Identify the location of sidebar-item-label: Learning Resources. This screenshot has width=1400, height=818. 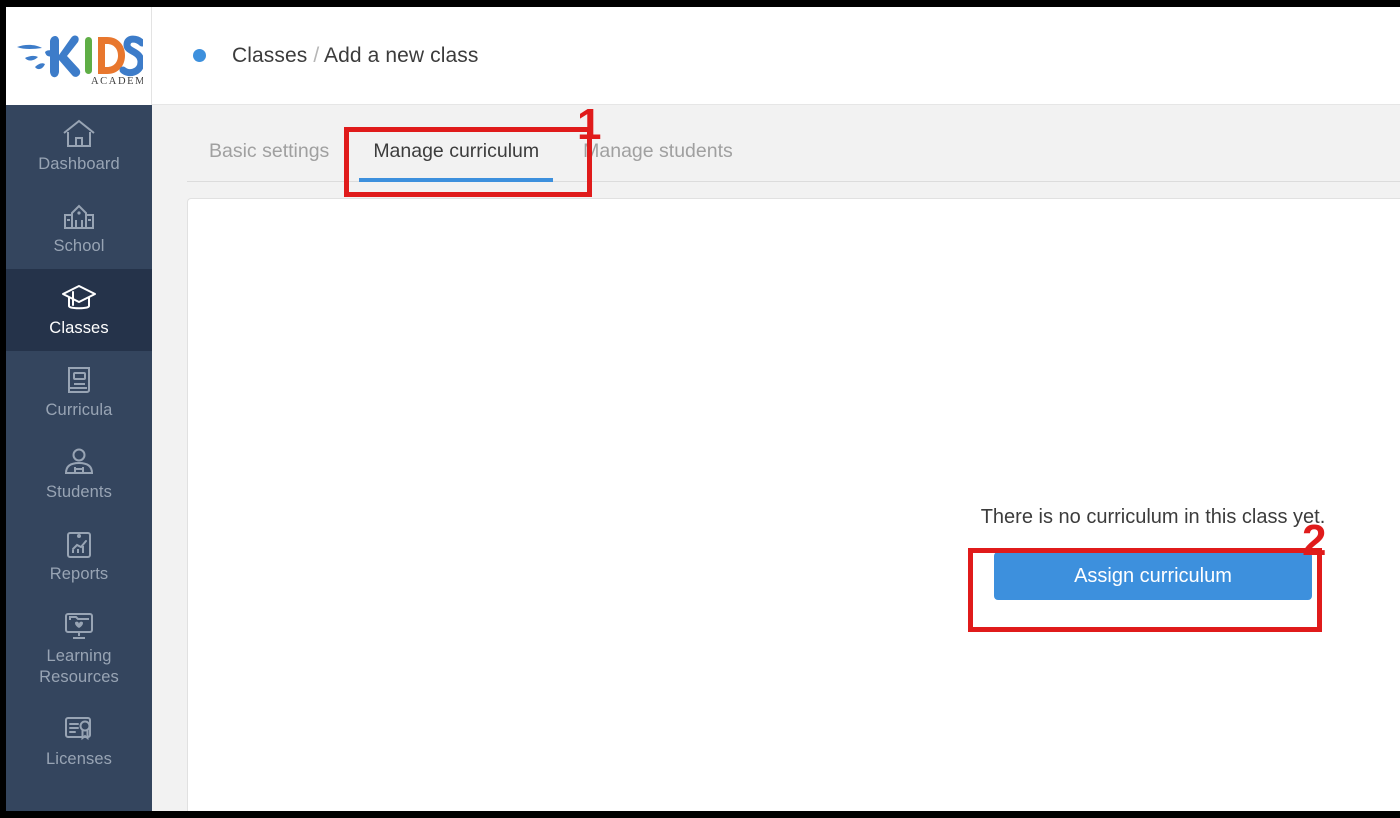
(79, 666).